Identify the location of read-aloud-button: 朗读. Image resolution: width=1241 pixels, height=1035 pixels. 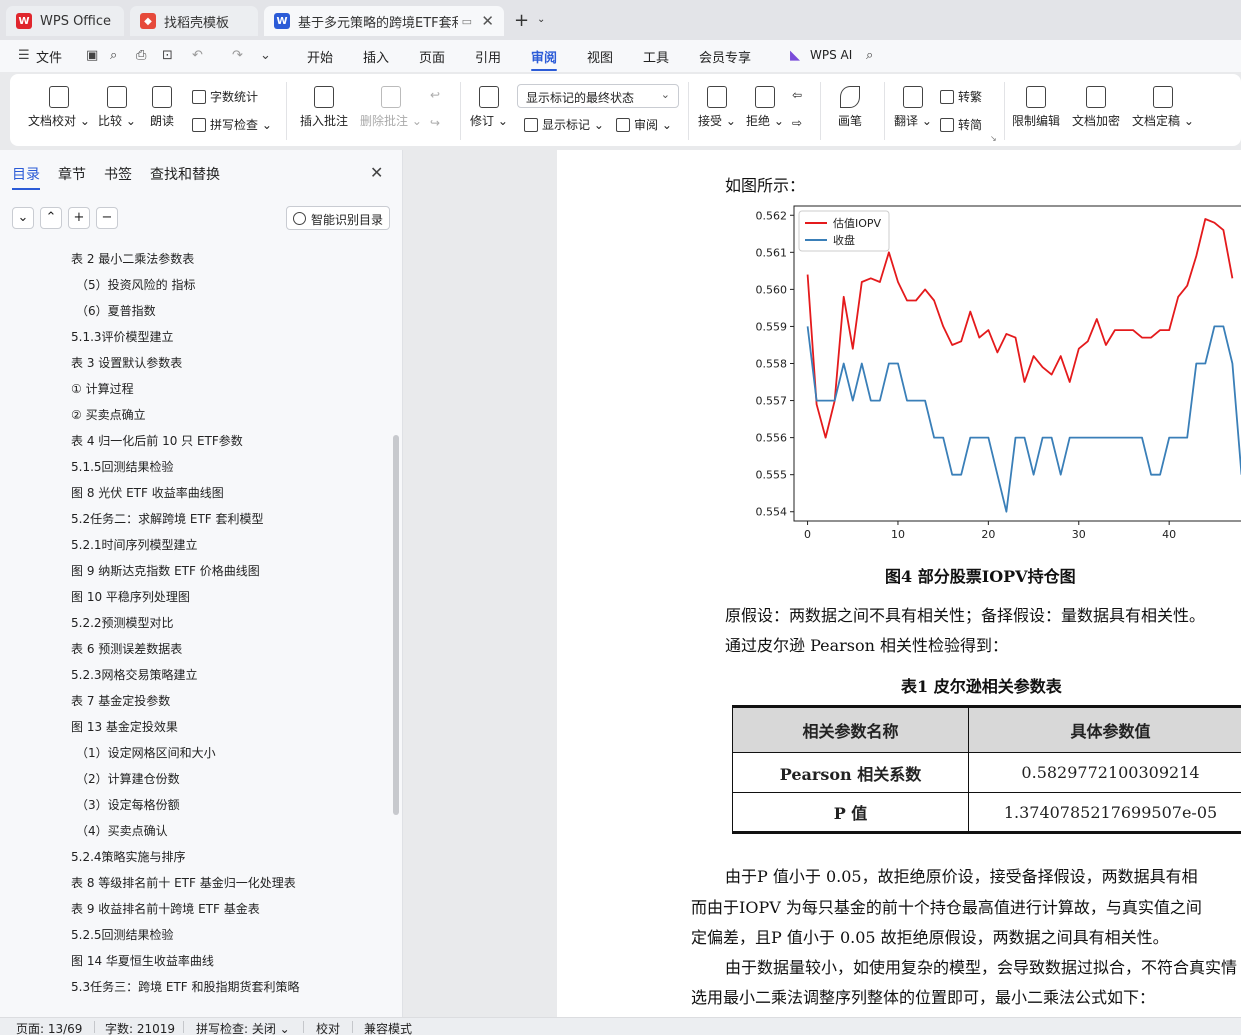
(162, 107).